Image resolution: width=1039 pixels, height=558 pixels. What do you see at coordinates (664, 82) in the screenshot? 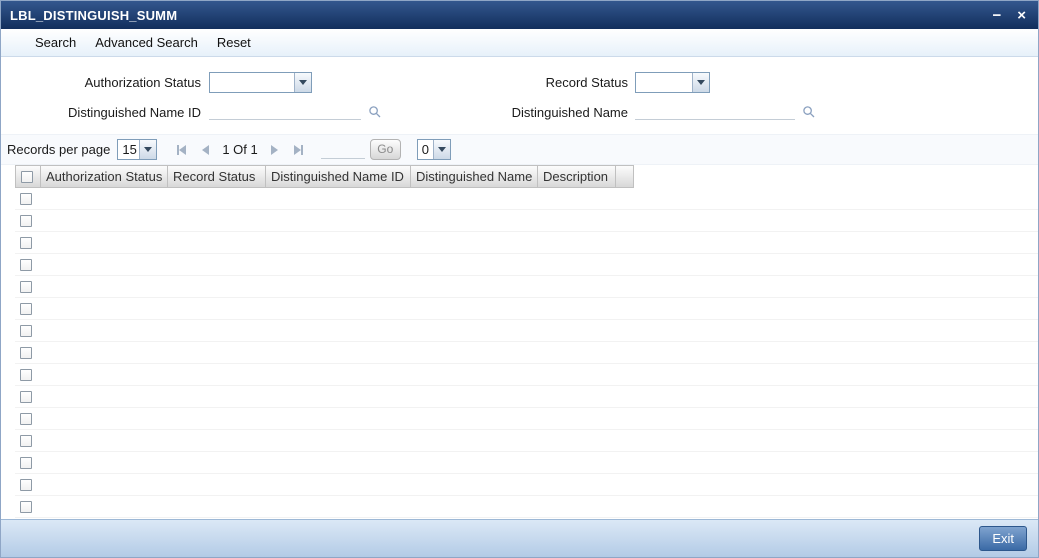
I see `record-status-value` at bounding box center [664, 82].